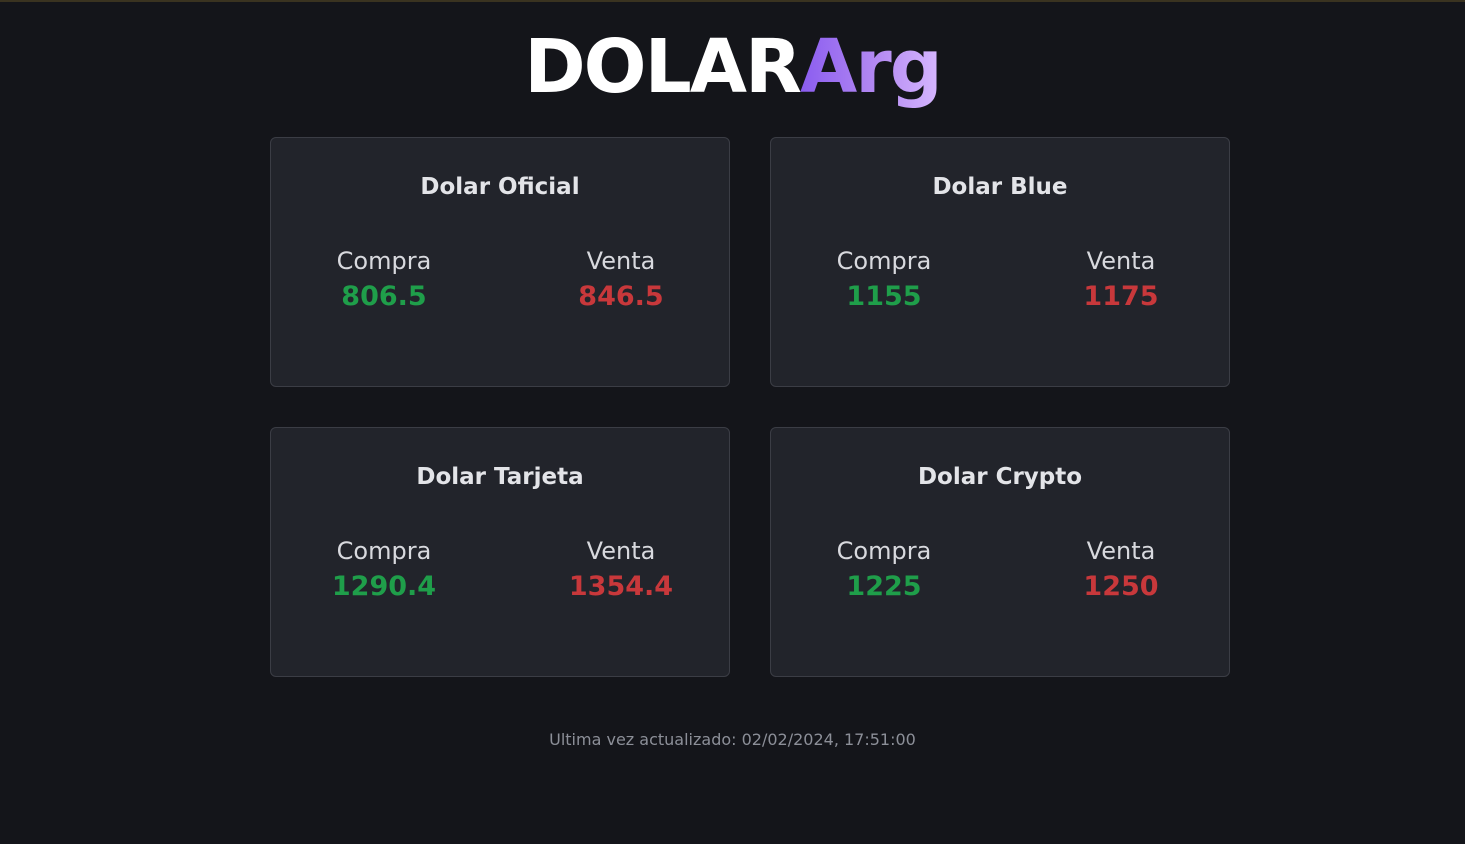 The image size is (1465, 844). I want to click on sell-value: 1175, so click(1121, 296).